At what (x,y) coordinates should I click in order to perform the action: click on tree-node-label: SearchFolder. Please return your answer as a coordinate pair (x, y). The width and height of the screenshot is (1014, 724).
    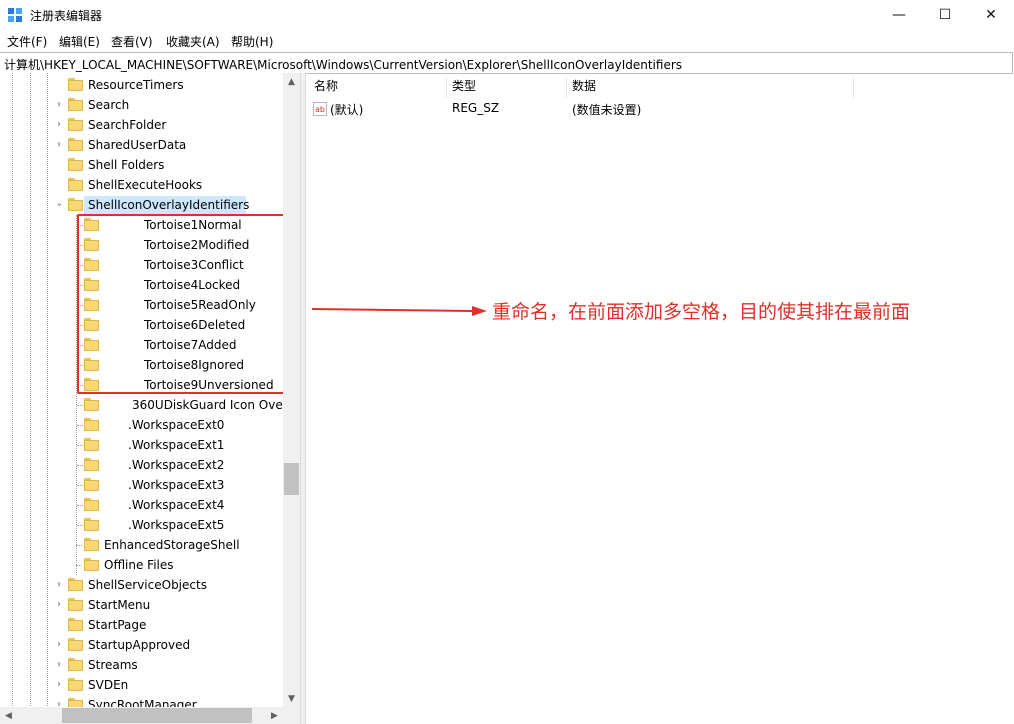
    Looking at the image, I should click on (127, 125).